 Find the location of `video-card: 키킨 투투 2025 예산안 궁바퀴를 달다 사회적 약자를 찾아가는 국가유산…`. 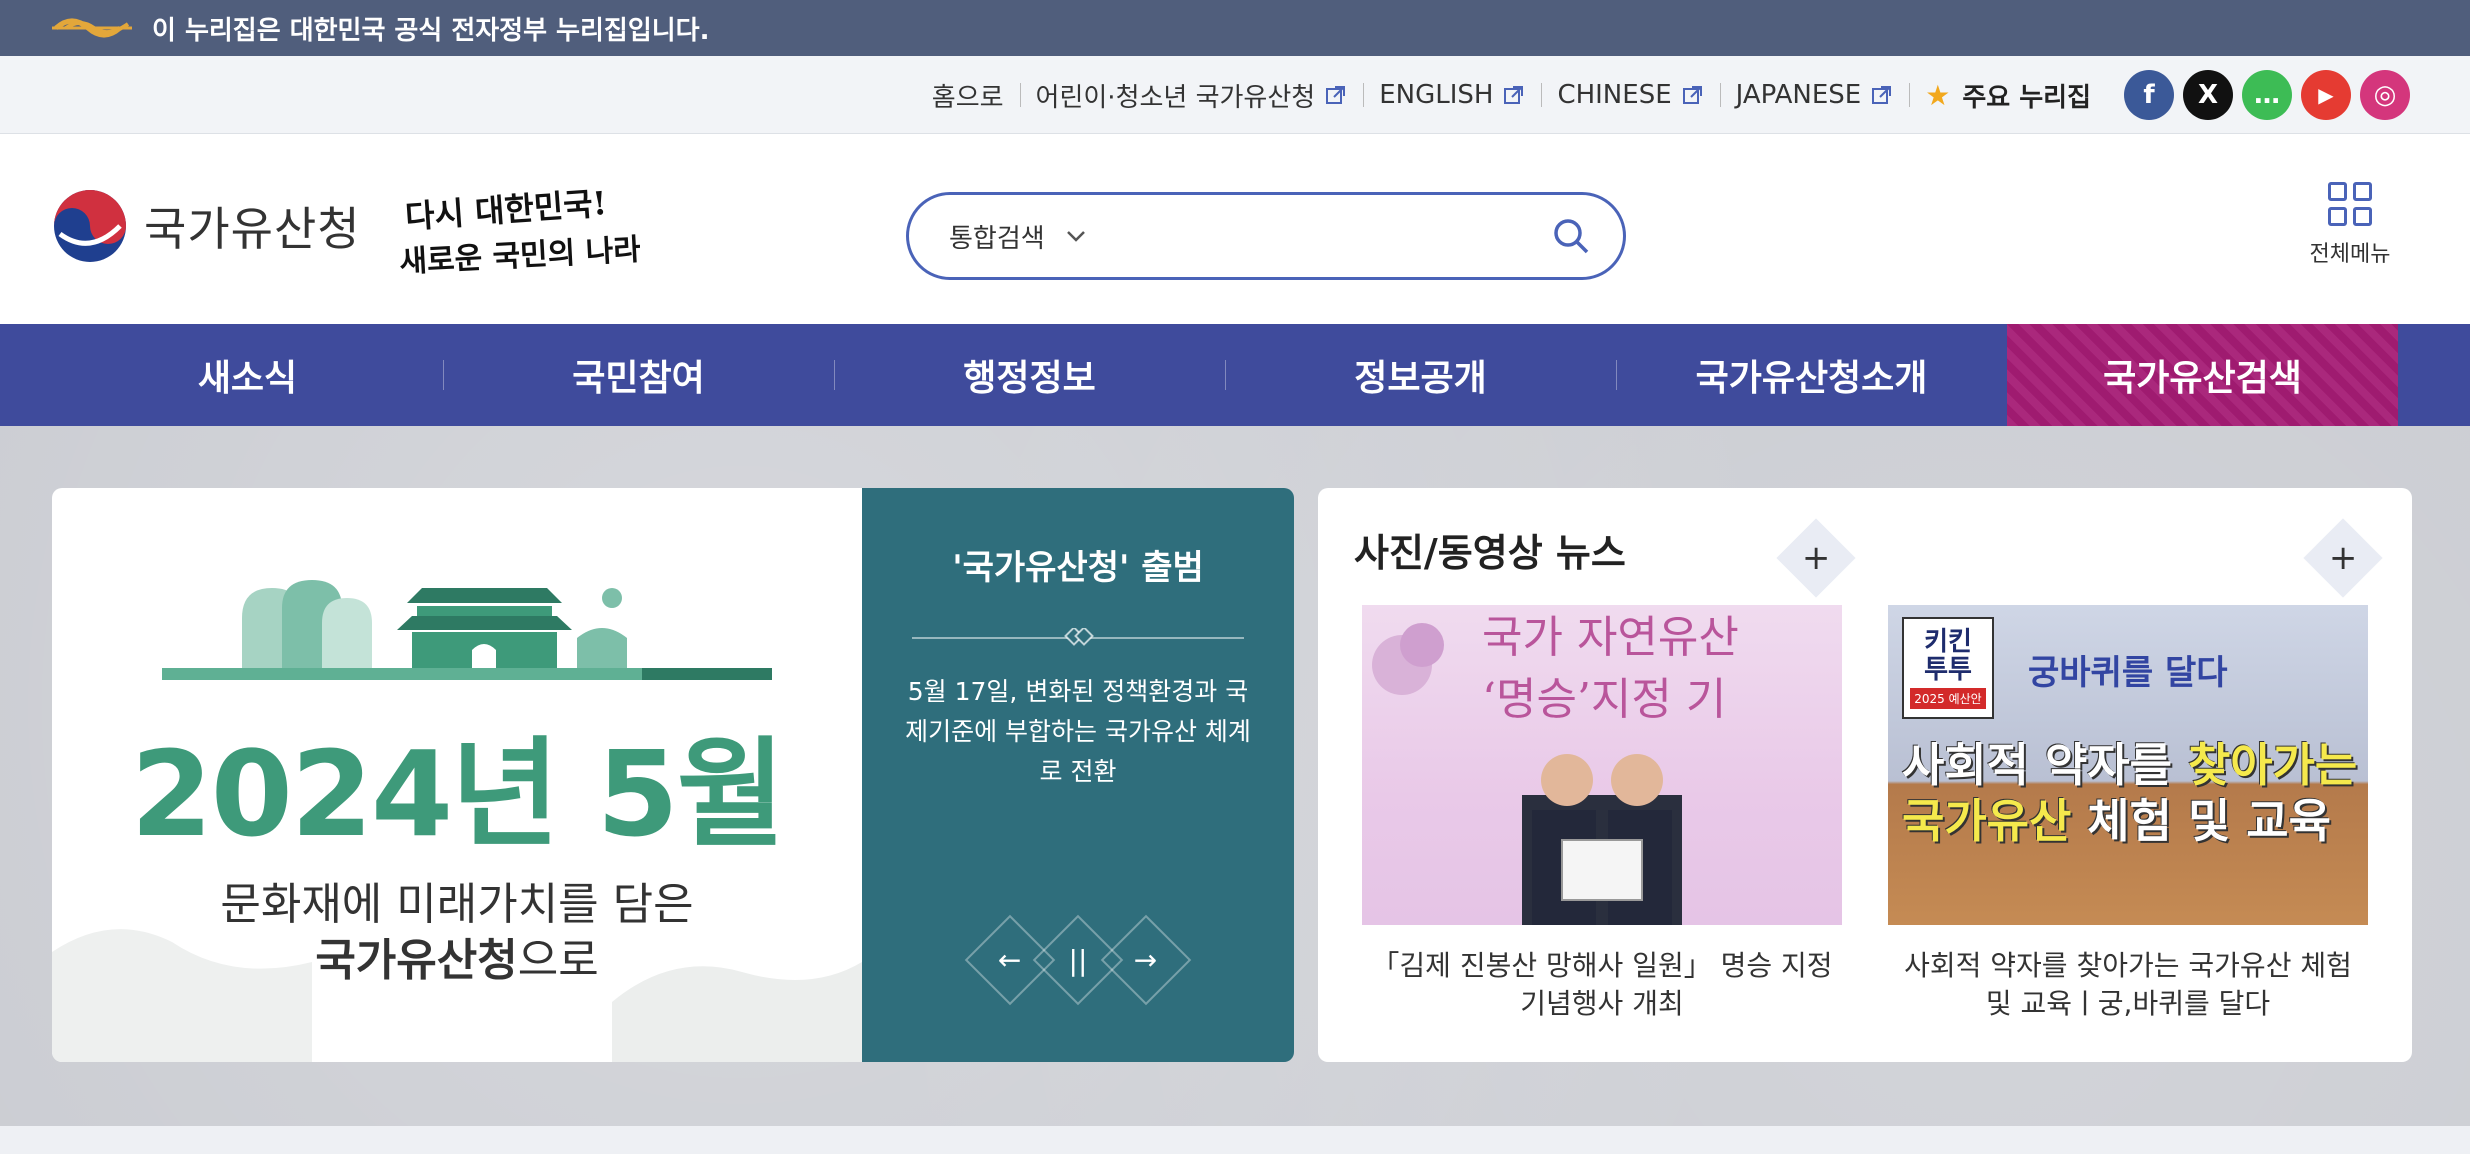

video-card: 키킨 투투 2025 예산안 궁바퀴를 달다 사회적 약자를 찾아가는 국가유산… is located at coordinates (2128, 814).